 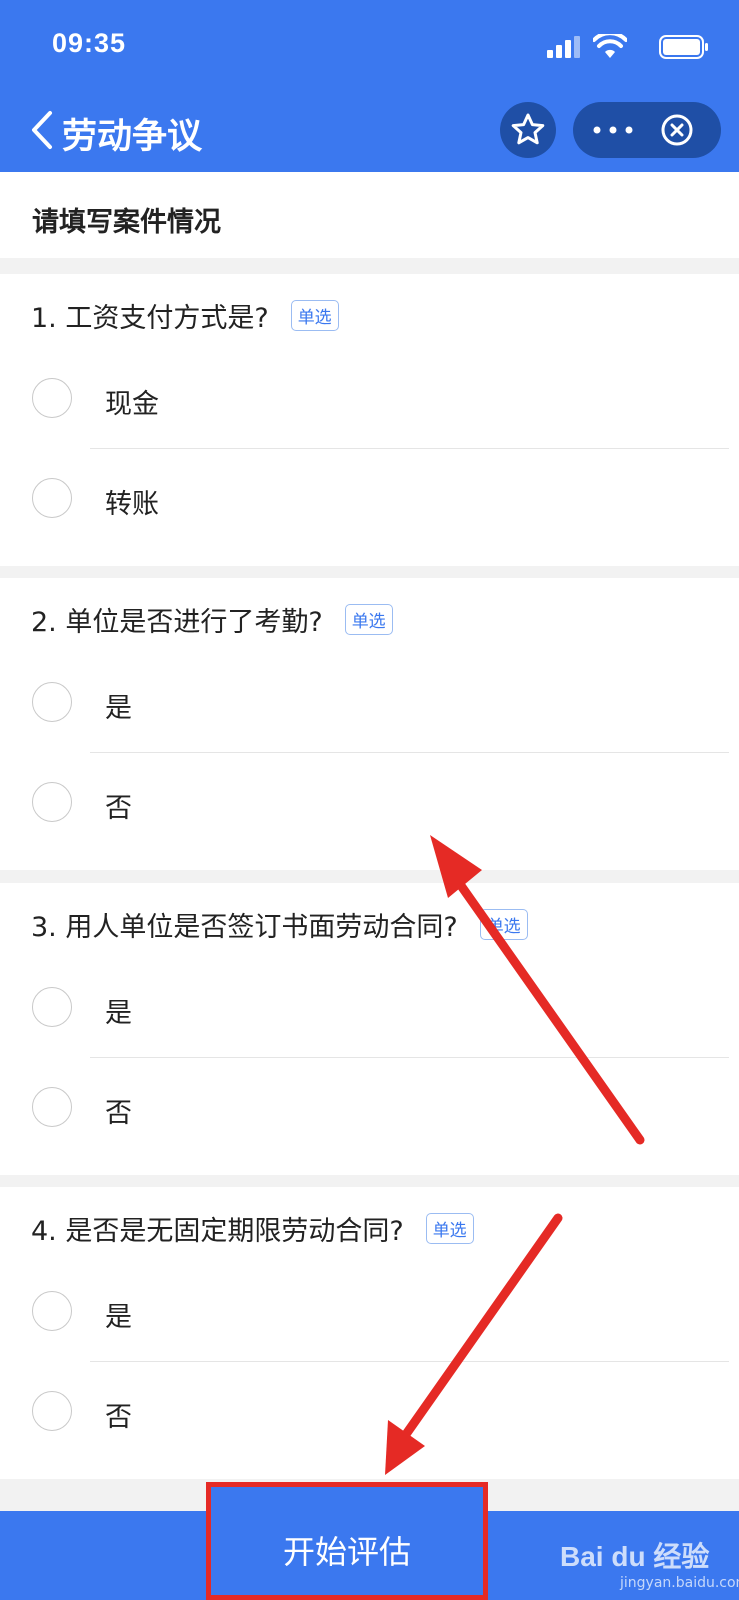 I want to click on baidu-watermark: Bai du 经验, so click(x=635, y=1556).